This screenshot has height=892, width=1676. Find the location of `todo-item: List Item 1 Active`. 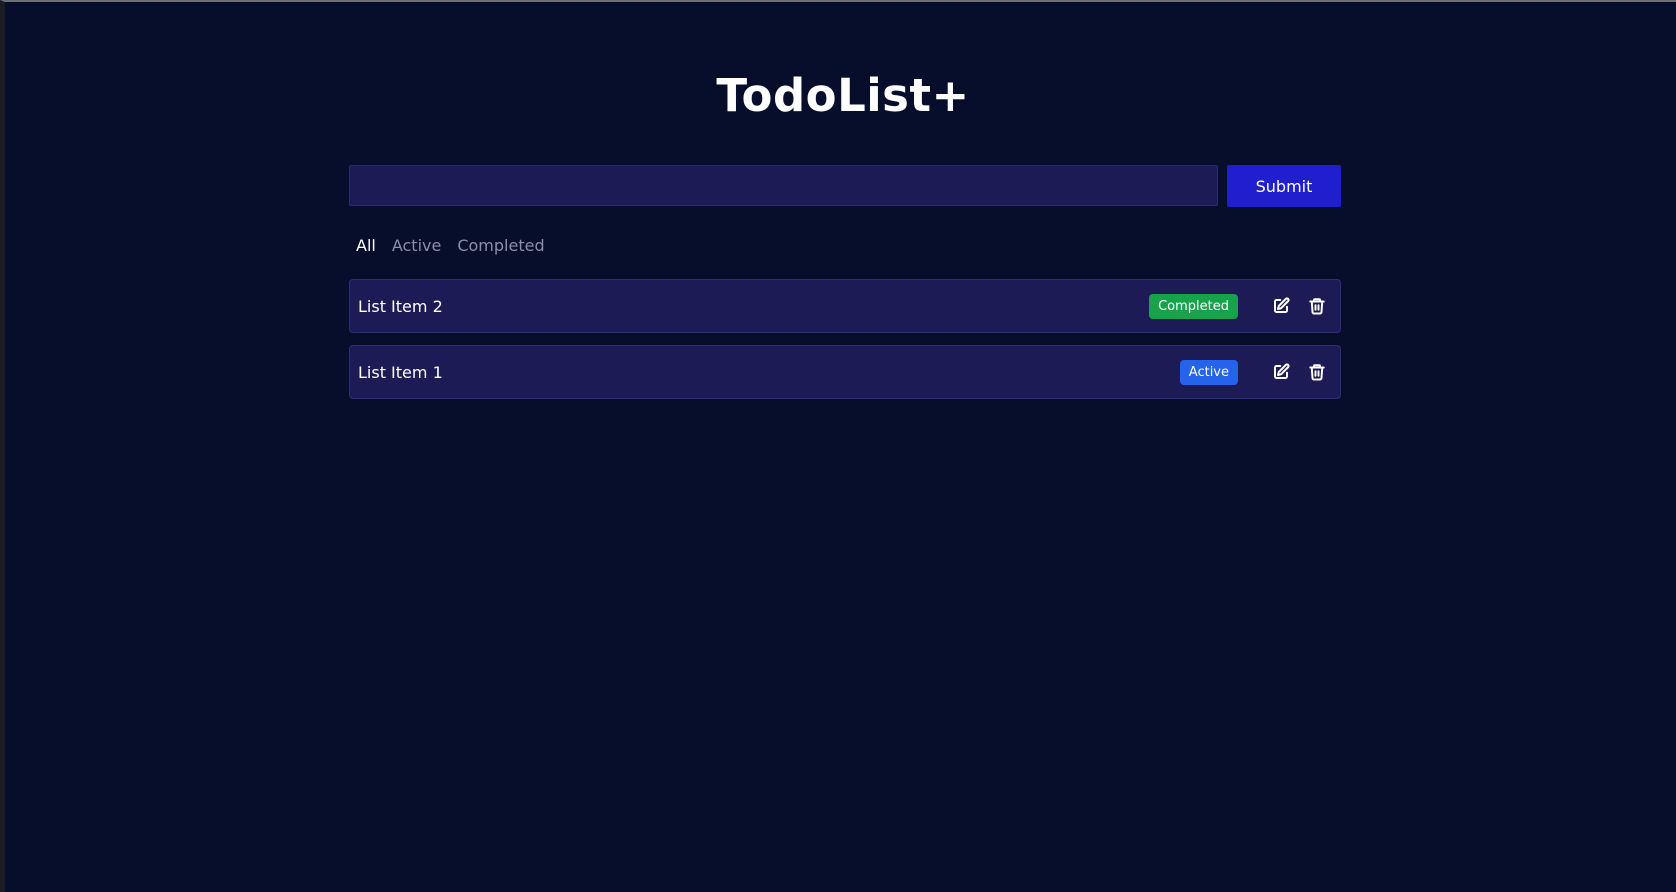

todo-item: List Item 1 Active is located at coordinates (845, 372).